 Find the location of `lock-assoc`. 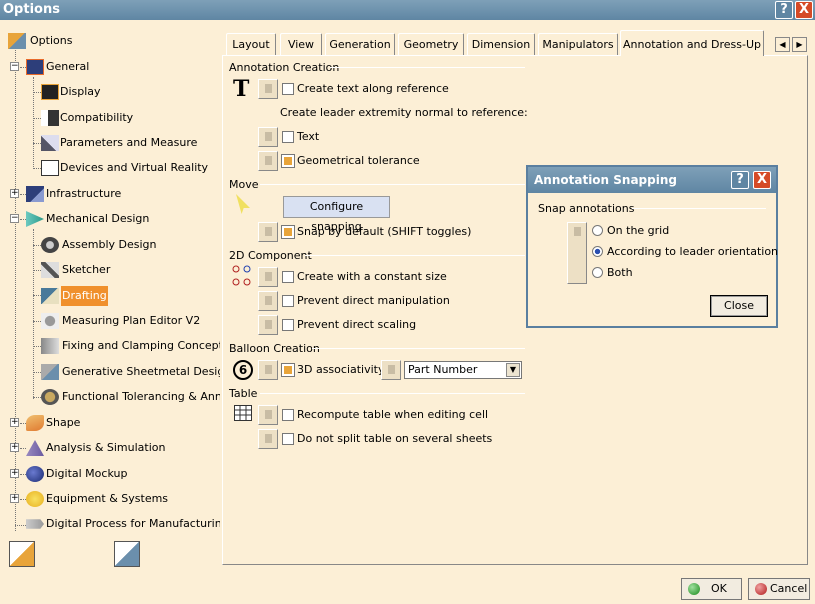

lock-assoc is located at coordinates (268, 370).